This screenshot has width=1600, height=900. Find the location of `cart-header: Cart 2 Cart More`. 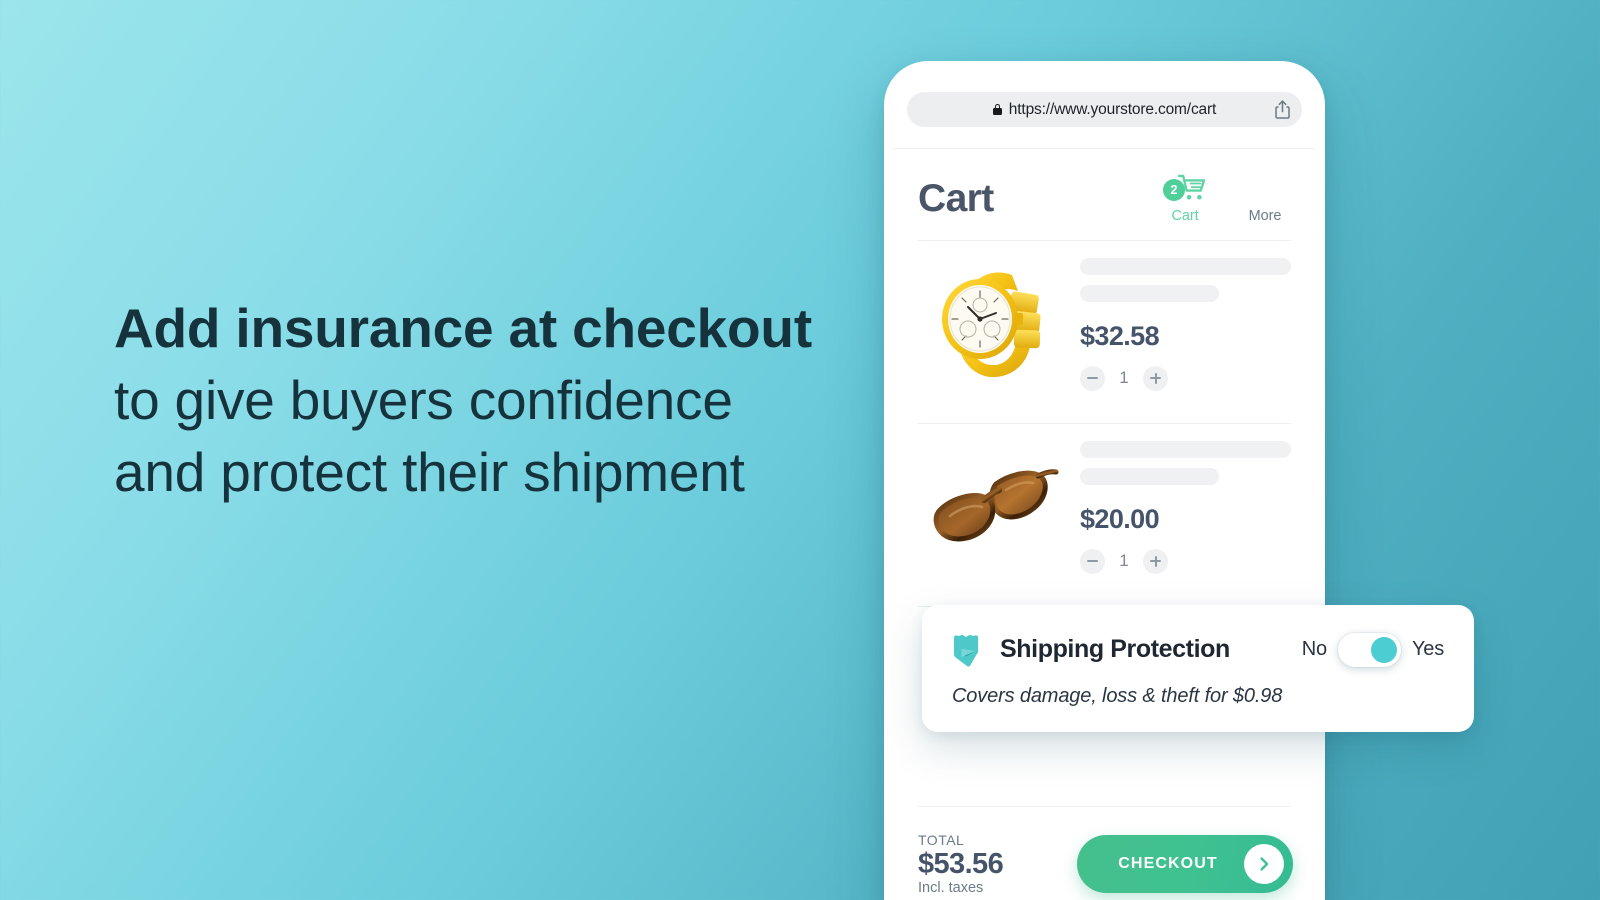

cart-header: Cart 2 Cart More is located at coordinates (1104, 186).